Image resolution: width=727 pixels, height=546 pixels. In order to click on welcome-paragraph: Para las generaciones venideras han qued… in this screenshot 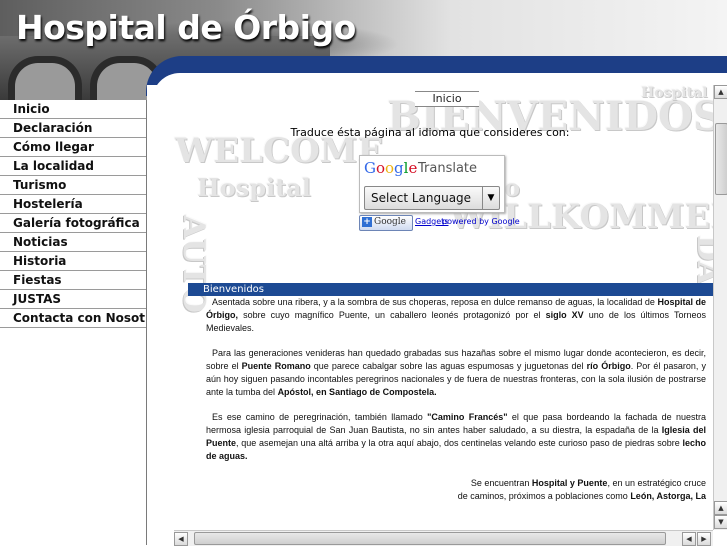, I will do `click(456, 373)`.